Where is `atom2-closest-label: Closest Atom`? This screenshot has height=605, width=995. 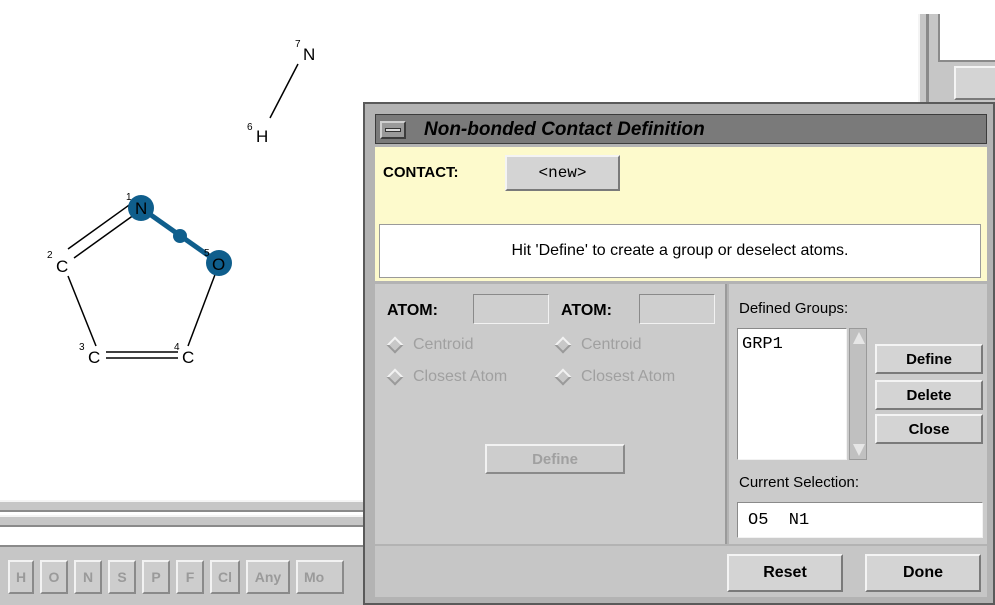
atom2-closest-label: Closest Atom is located at coordinates (628, 376).